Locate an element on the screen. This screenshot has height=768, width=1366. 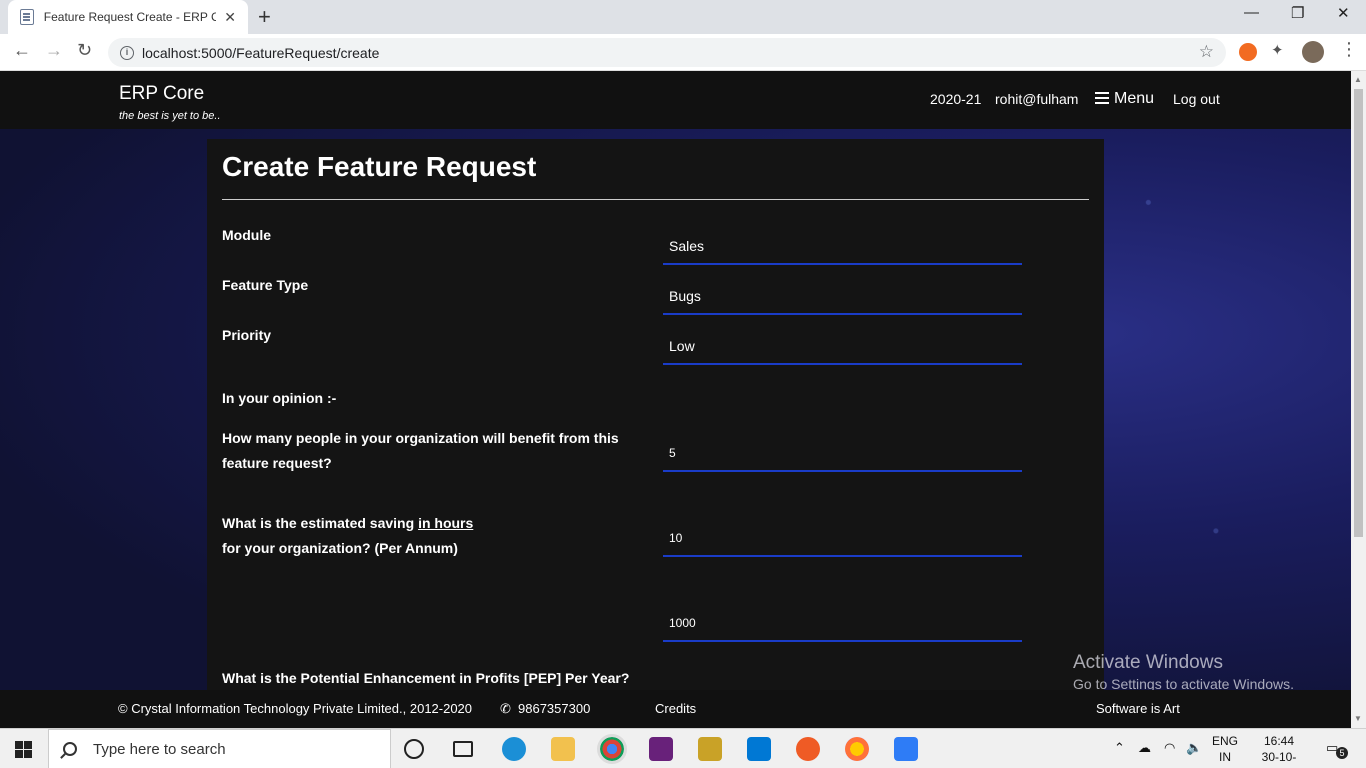
footer-credits-link: Credits is located at coordinates (675, 708).